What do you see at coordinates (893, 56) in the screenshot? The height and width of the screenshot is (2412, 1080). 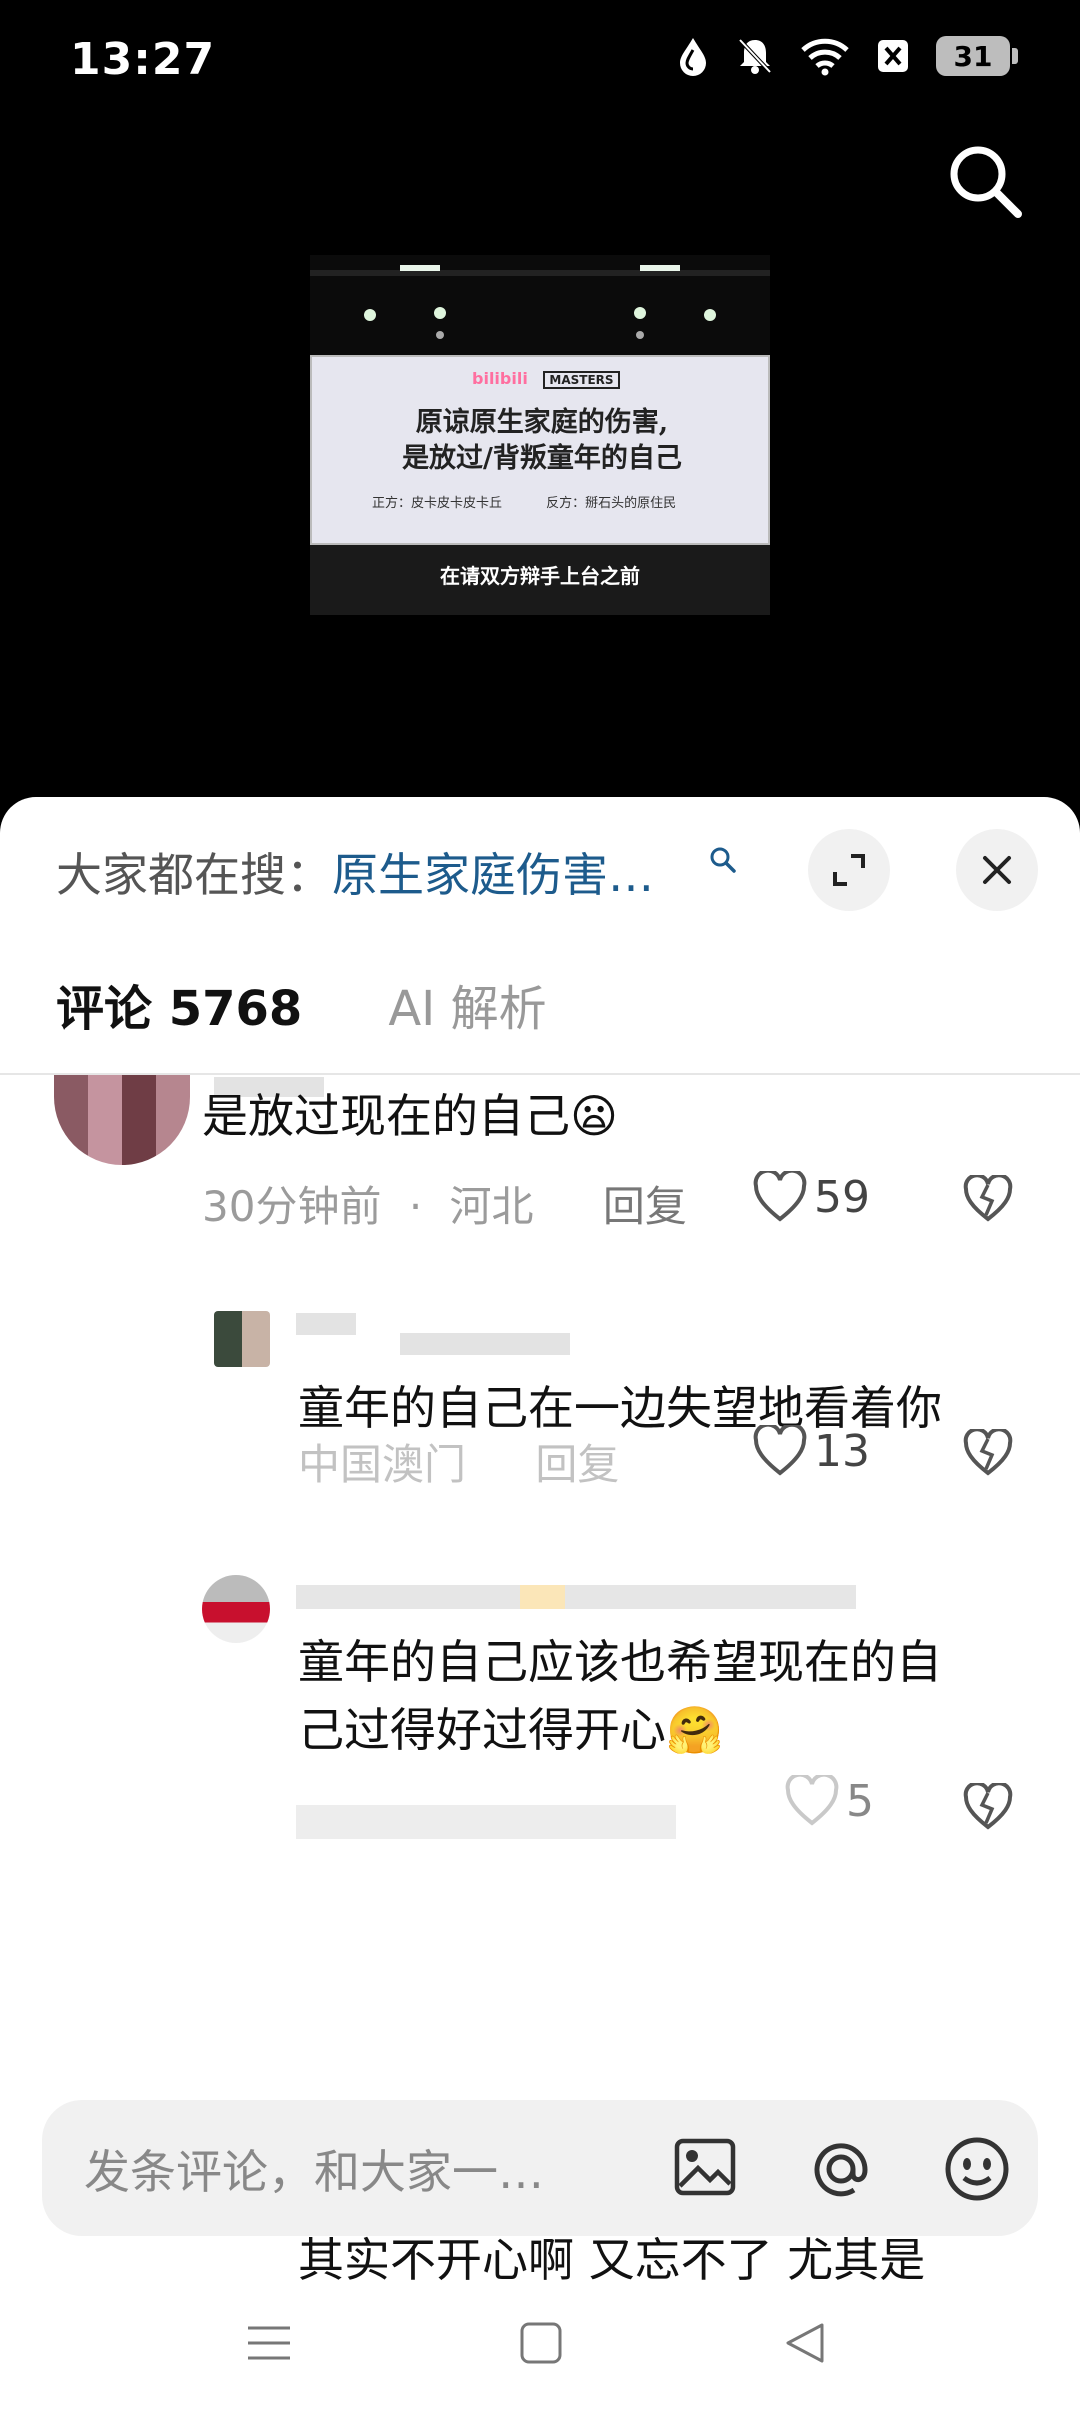 I see `sim-off-icon` at bounding box center [893, 56].